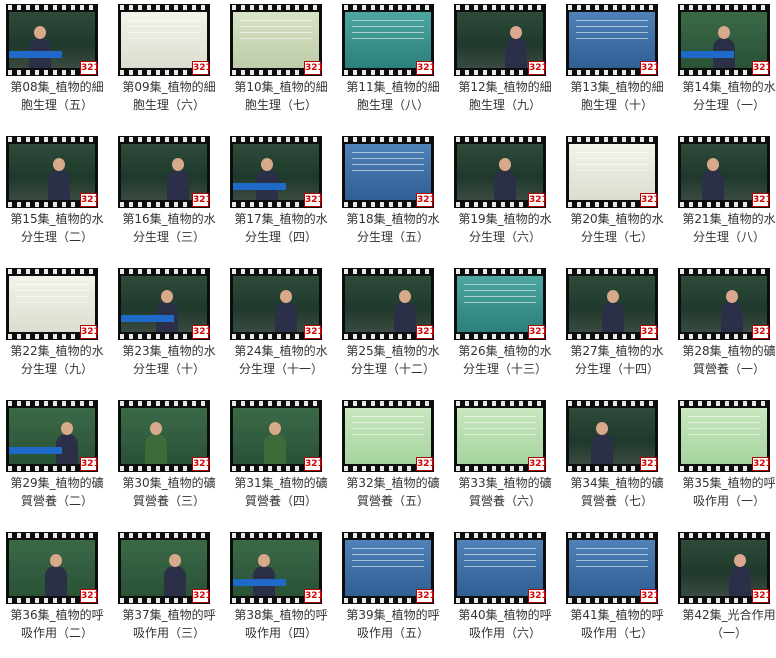 The width and height of the screenshot is (776, 658). What do you see at coordinates (505, 624) in the screenshot?
I see `video-title-link: 第40集_植物的呼 吸作用（六）` at bounding box center [505, 624].